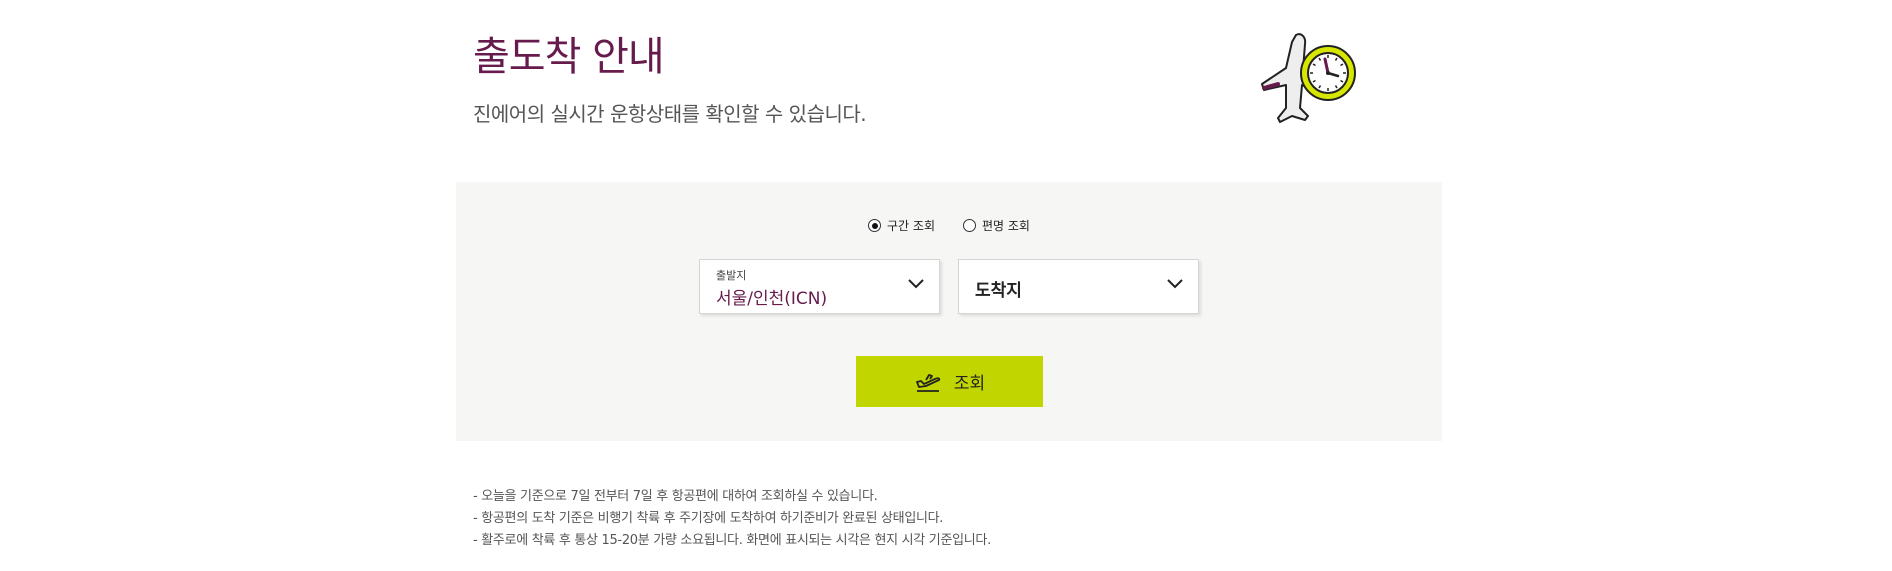  I want to click on departure-select: 출발지 서울/인천(ICN), so click(819, 286).